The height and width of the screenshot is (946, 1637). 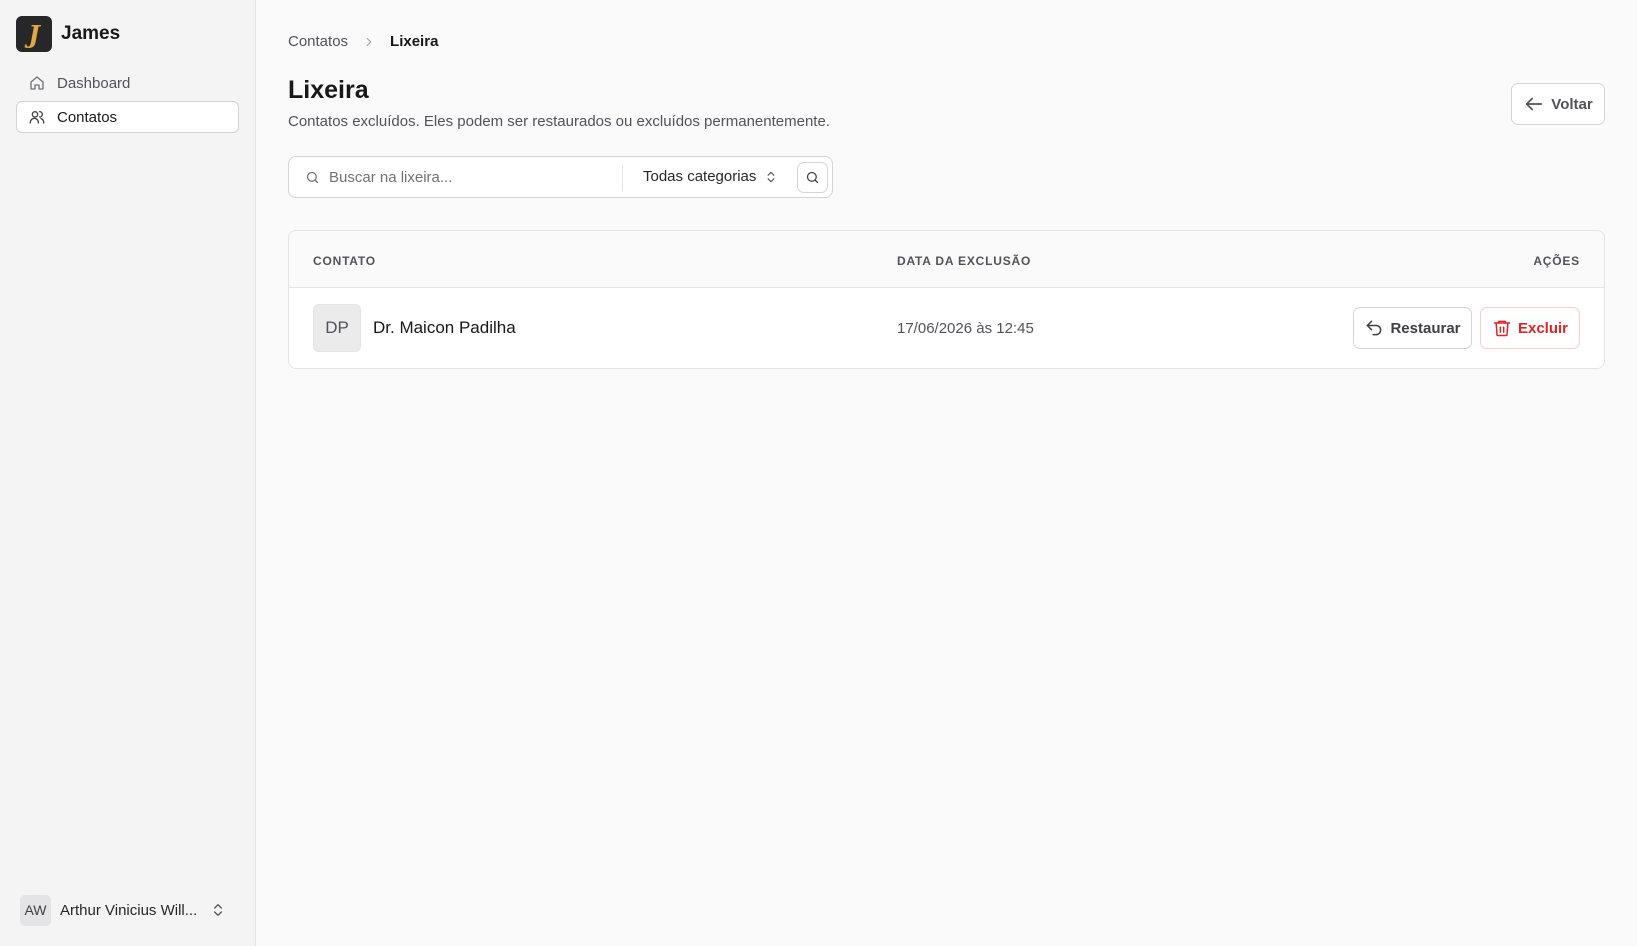 What do you see at coordinates (337, 328) in the screenshot?
I see `avatar: DP` at bounding box center [337, 328].